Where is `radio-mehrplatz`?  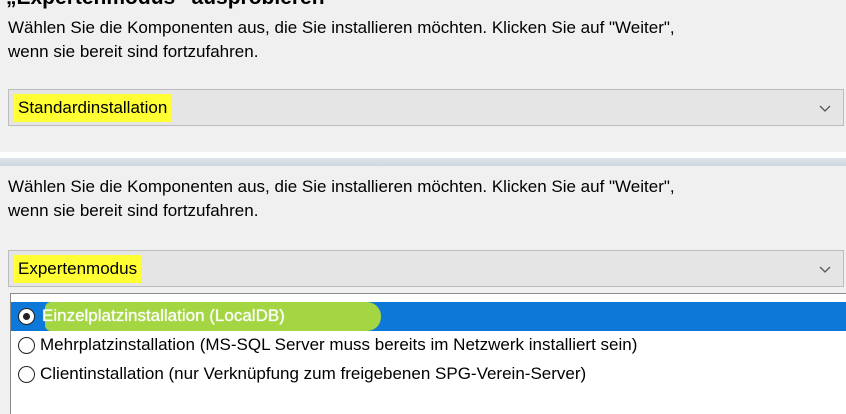
radio-mehrplatz is located at coordinates (26, 345).